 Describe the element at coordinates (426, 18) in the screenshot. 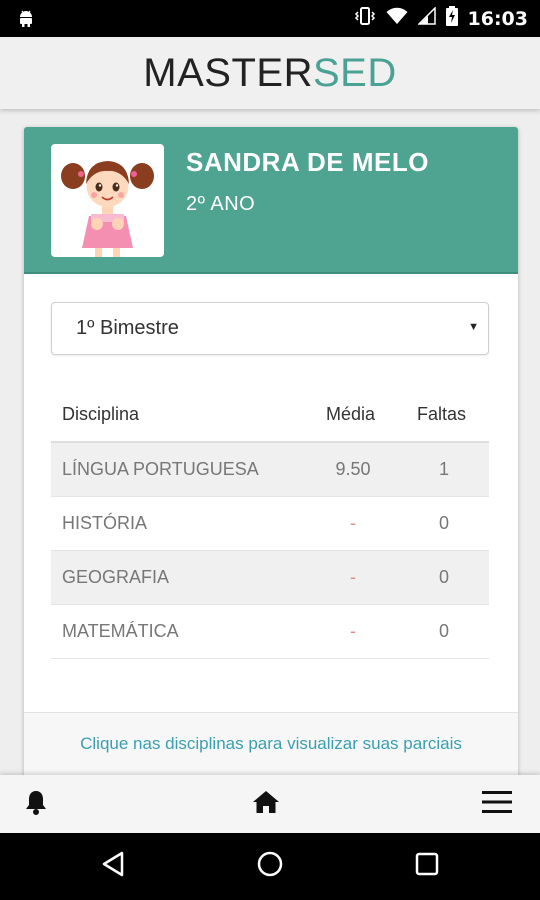

I see `signal-icon` at that location.